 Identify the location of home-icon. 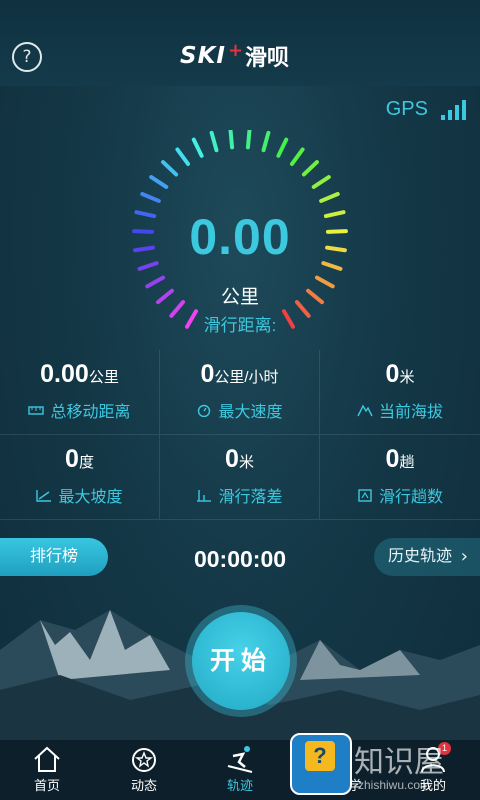
(47, 759).